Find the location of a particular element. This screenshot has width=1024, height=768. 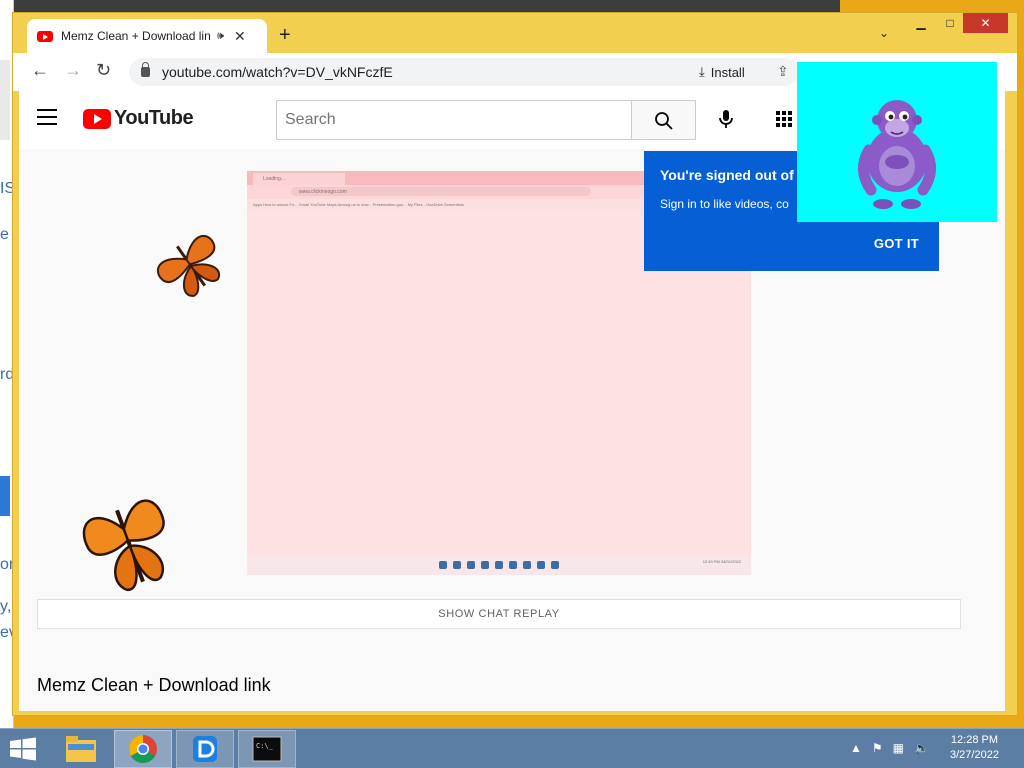

chevron-down-icon: ⌄ is located at coordinates (884, 33).